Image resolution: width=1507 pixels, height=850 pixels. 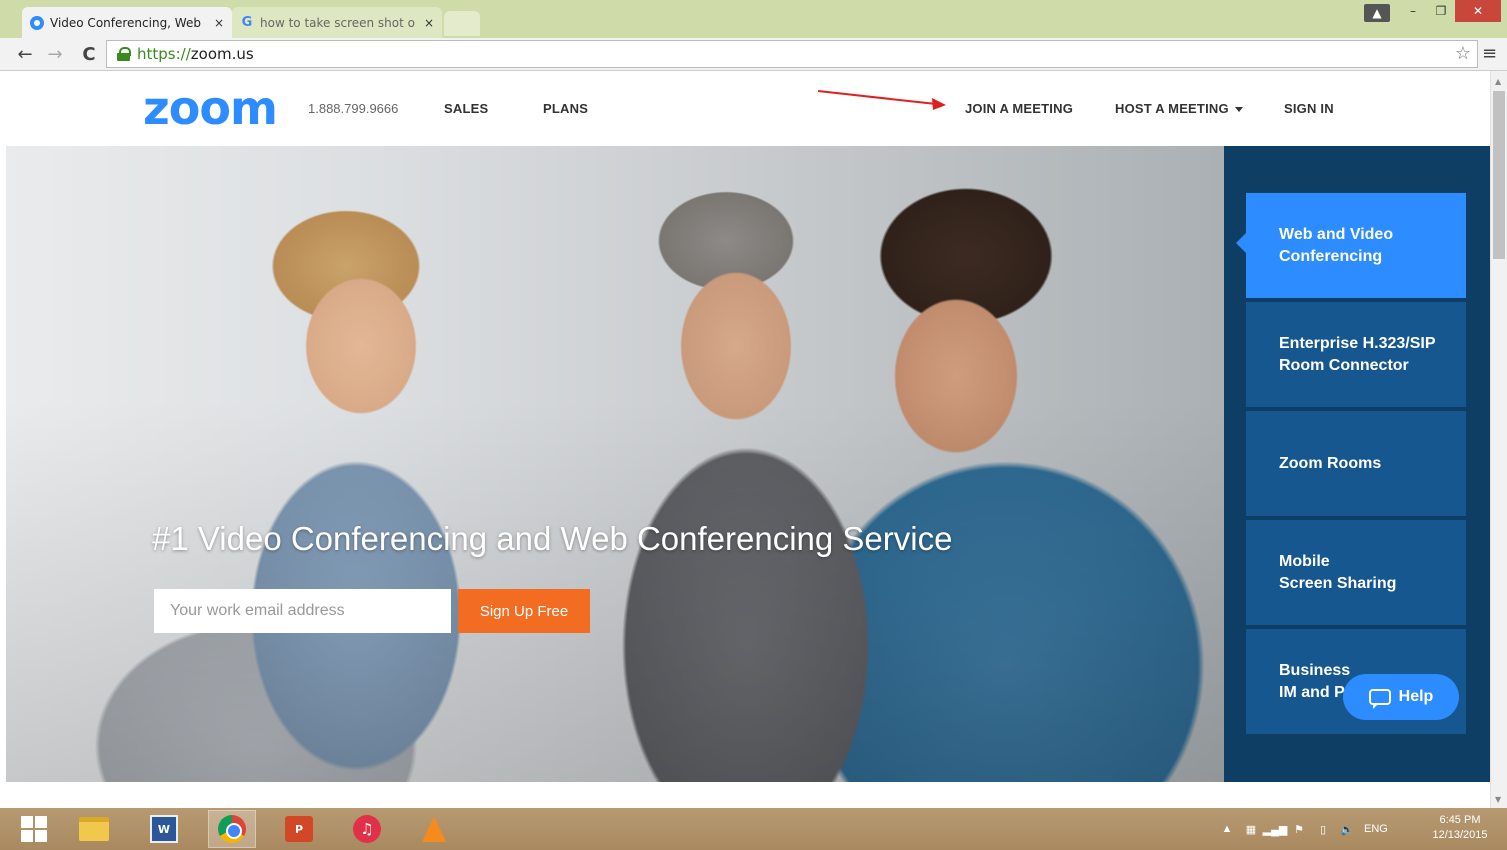 I want to click on flag-icon: ⚑, so click(x=1299, y=829).